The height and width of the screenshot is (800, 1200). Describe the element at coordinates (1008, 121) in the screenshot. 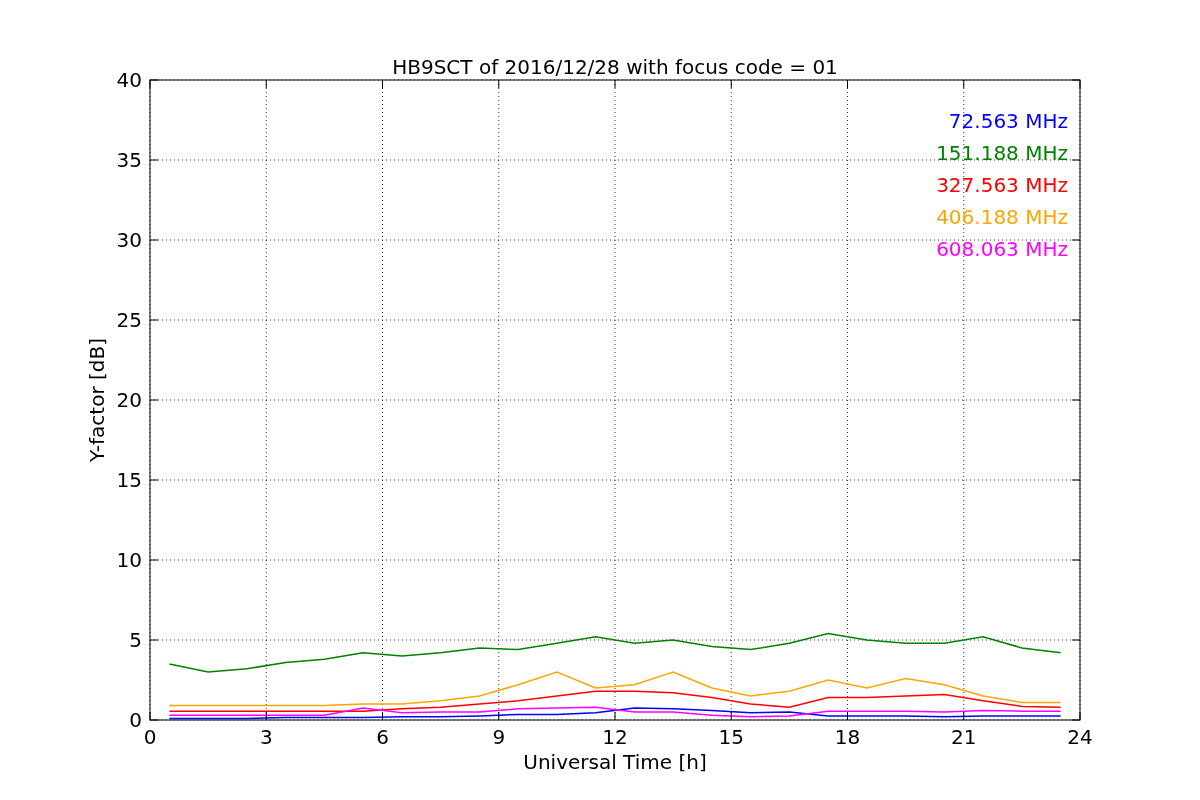

I see `legend-label: 72.563 MHz` at that location.